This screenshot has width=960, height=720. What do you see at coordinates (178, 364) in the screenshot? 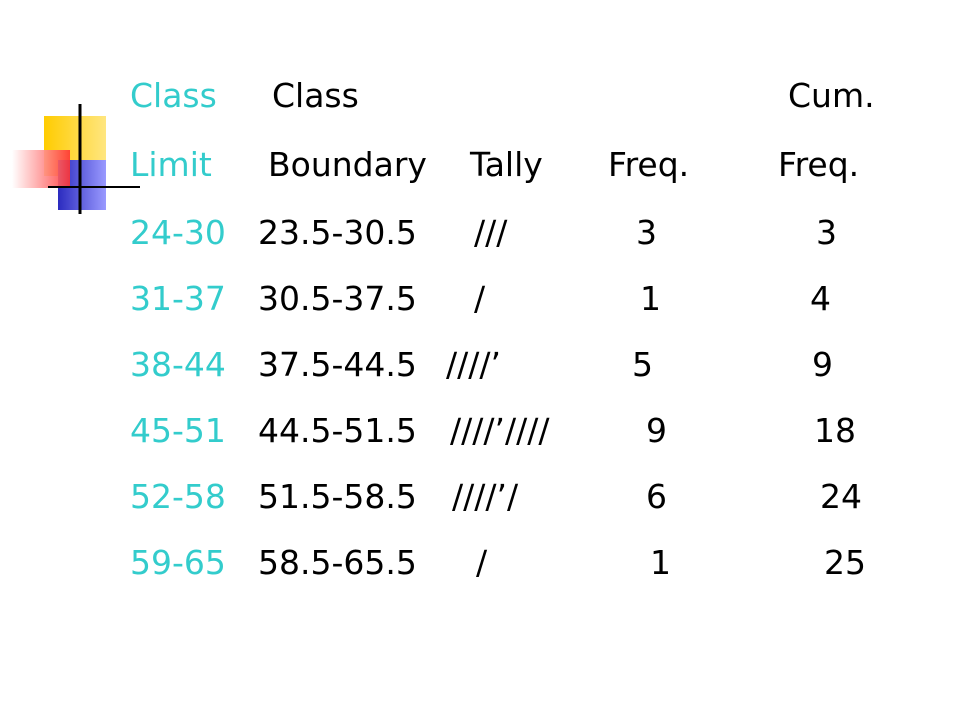
I see `class-limit-cell: 38-44` at bounding box center [178, 364].